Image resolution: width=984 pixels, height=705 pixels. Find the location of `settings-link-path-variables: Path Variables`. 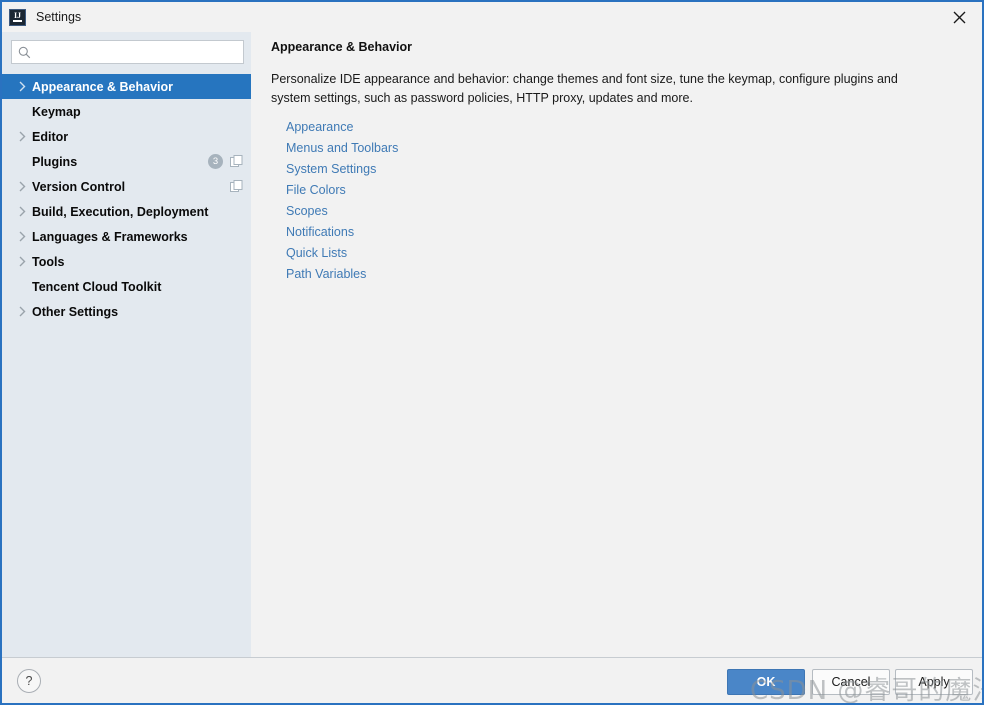

settings-link-path-variables: Path Variables is located at coordinates (342, 274).